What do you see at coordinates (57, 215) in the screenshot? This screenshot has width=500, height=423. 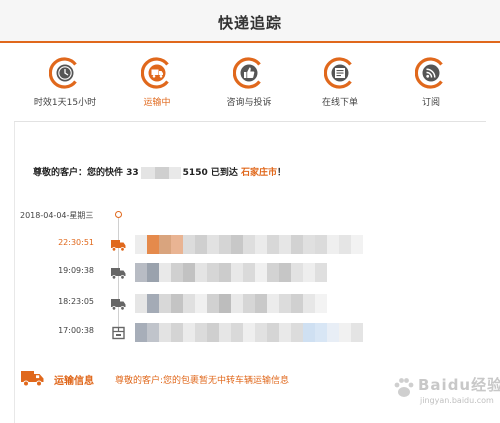 I see `timeline-date: 2018-04-04-星期三` at bounding box center [57, 215].